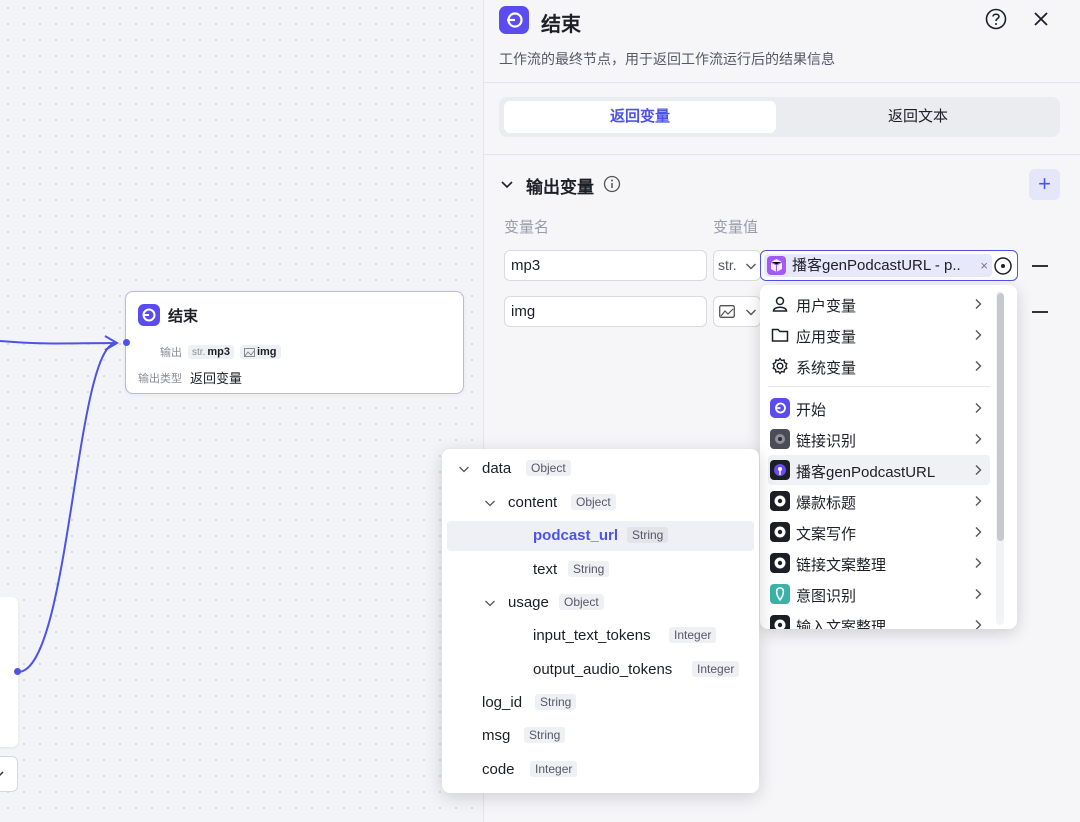  What do you see at coordinates (561, 25) in the screenshot?
I see `panel-title: 结束` at bounding box center [561, 25].